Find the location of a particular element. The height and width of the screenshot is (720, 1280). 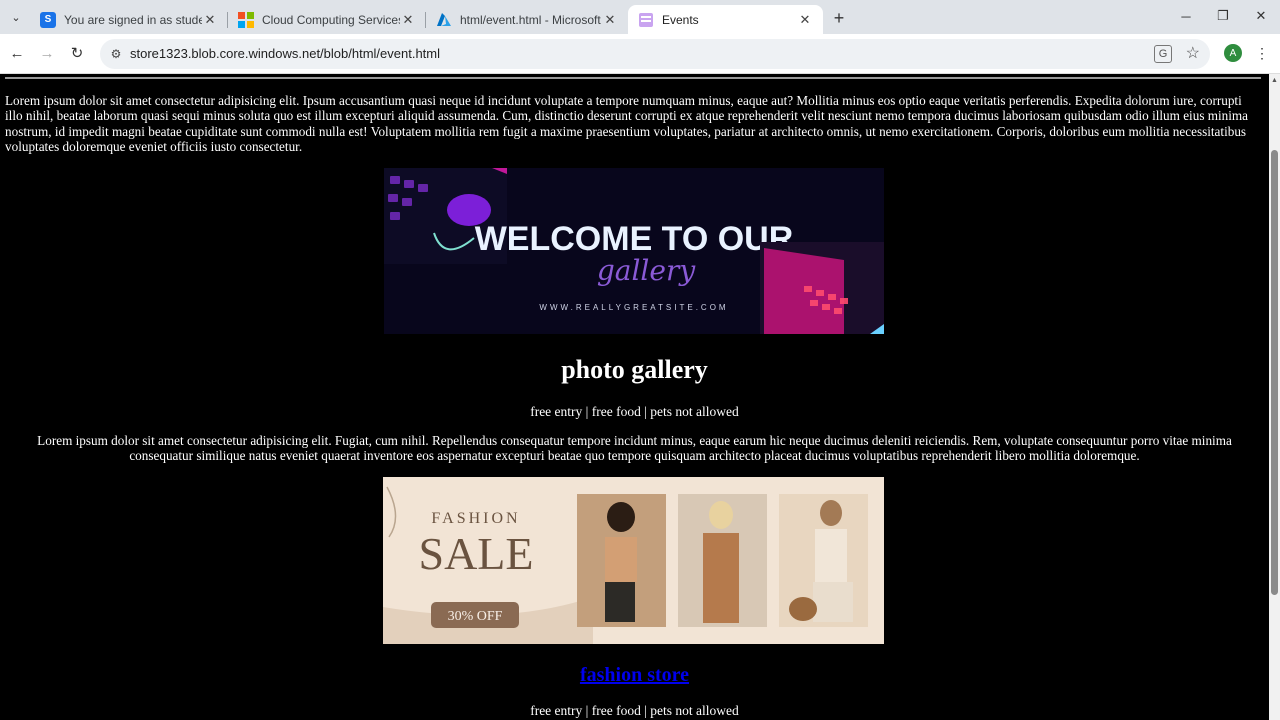

site-info-icon: ⚙ is located at coordinates (116, 54).